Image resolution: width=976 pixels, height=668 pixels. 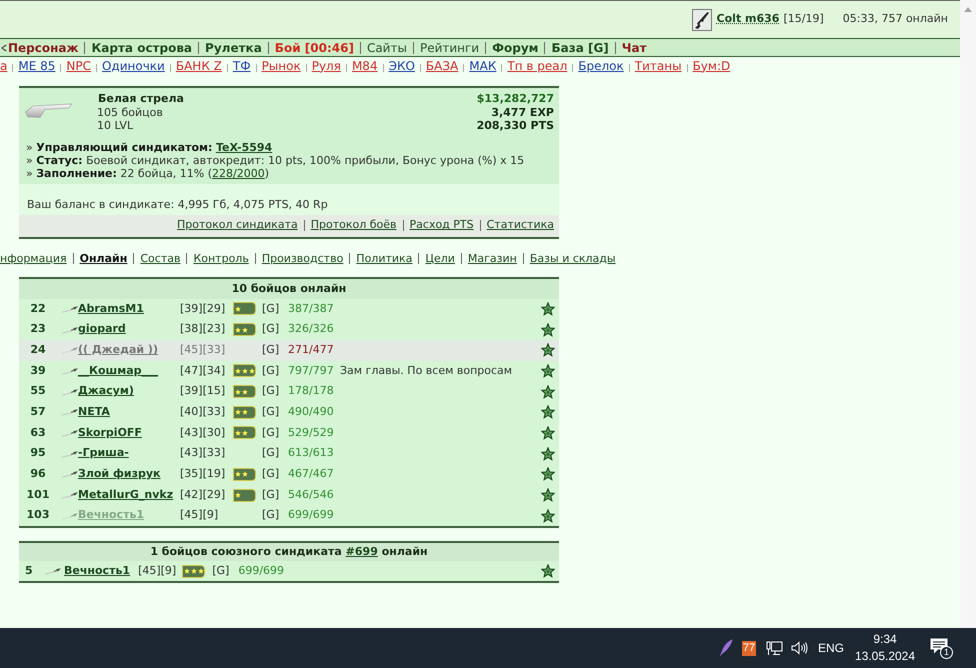 I want to click on player-link: __Кошмар___, so click(x=129, y=371).